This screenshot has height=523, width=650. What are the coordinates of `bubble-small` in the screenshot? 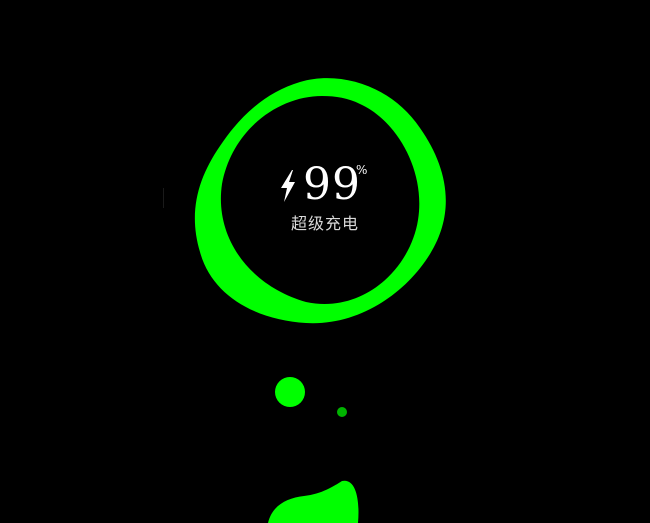 It's located at (342, 412).